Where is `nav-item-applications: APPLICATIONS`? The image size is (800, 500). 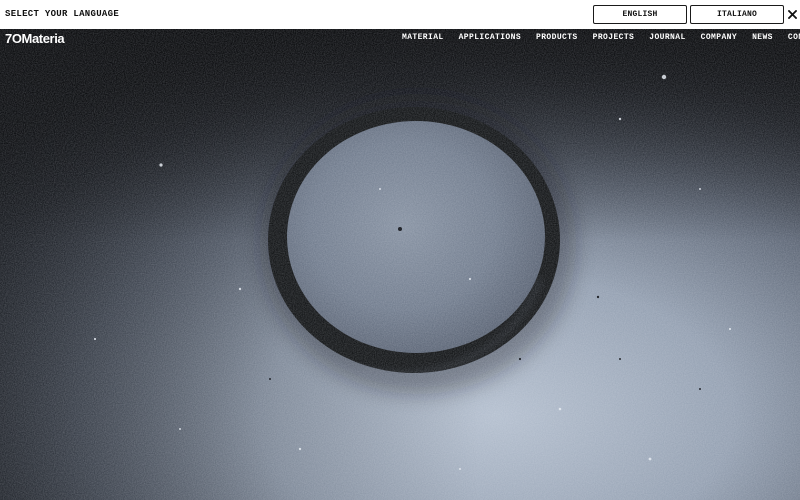
nav-item-applications: APPLICATIONS is located at coordinates (490, 37).